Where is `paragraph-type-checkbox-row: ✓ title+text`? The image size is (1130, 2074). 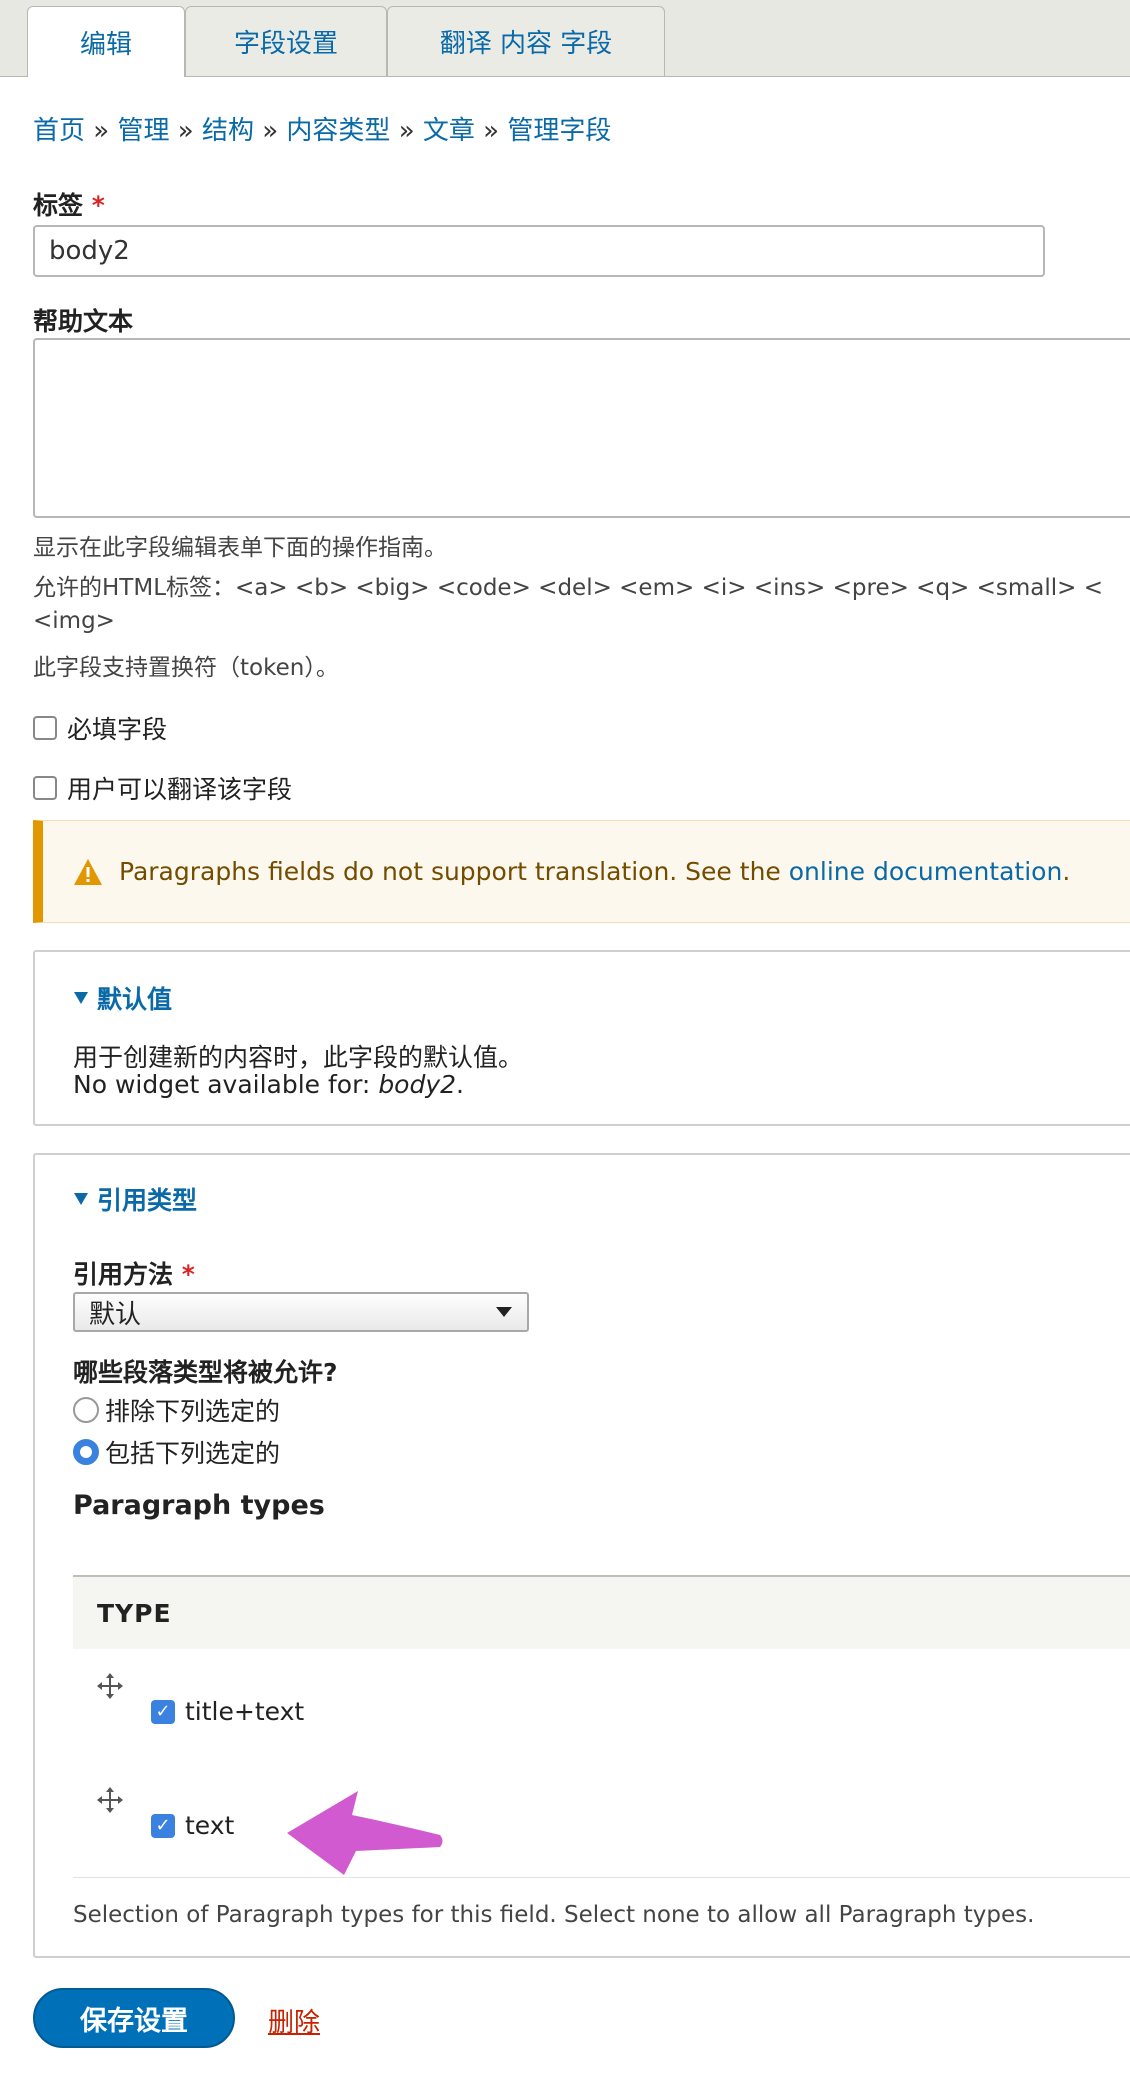 paragraph-type-checkbox-row: ✓ title+text is located at coordinates (227, 1711).